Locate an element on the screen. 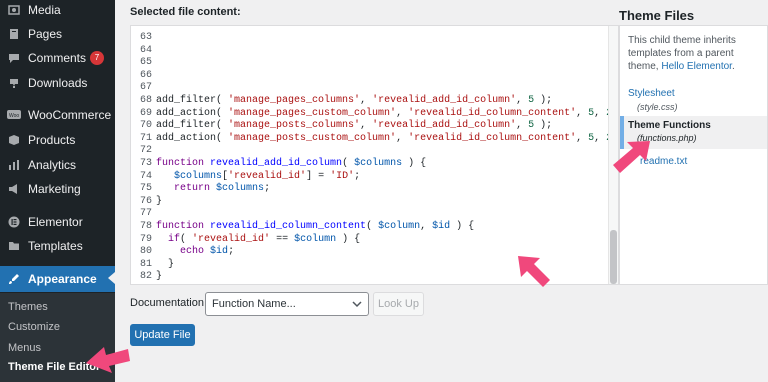 This screenshot has height=382, width=768. menu-item-elementor: Elementor is located at coordinates (57, 222).